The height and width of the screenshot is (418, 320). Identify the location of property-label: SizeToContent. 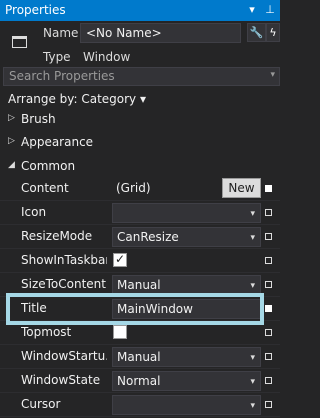
(63, 284).